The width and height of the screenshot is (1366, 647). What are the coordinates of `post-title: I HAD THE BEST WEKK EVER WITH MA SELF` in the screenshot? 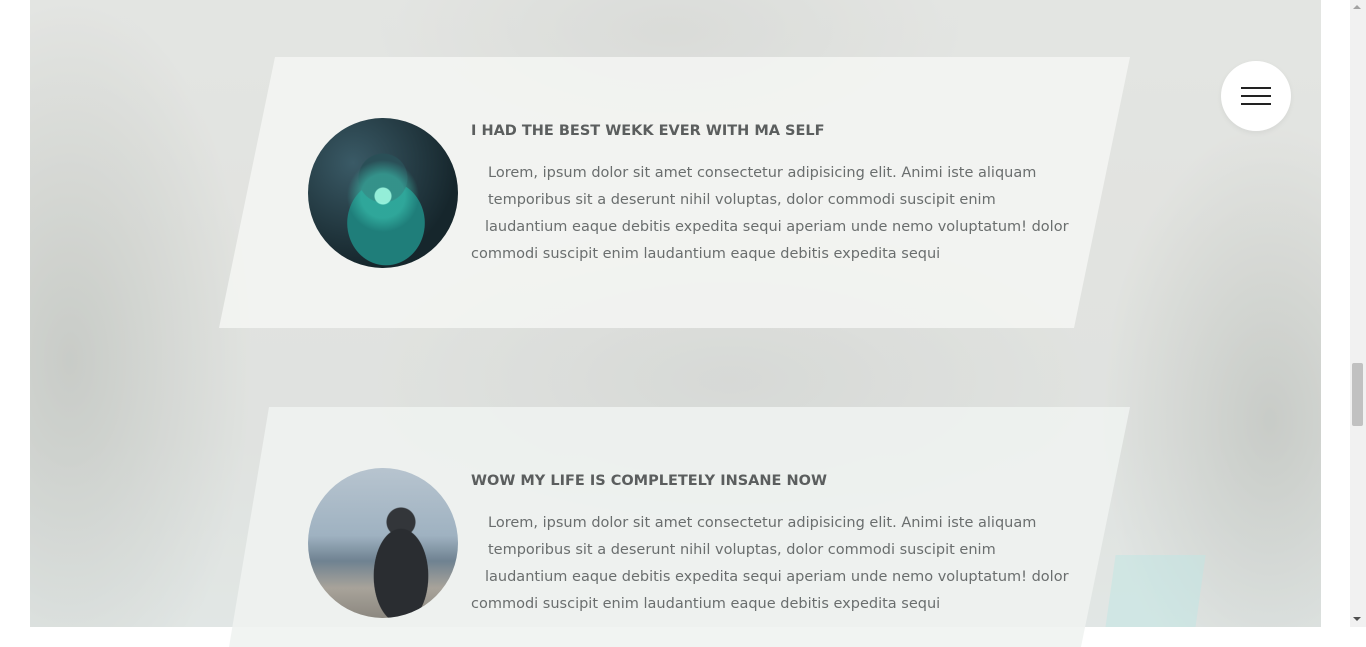 It's located at (648, 131).